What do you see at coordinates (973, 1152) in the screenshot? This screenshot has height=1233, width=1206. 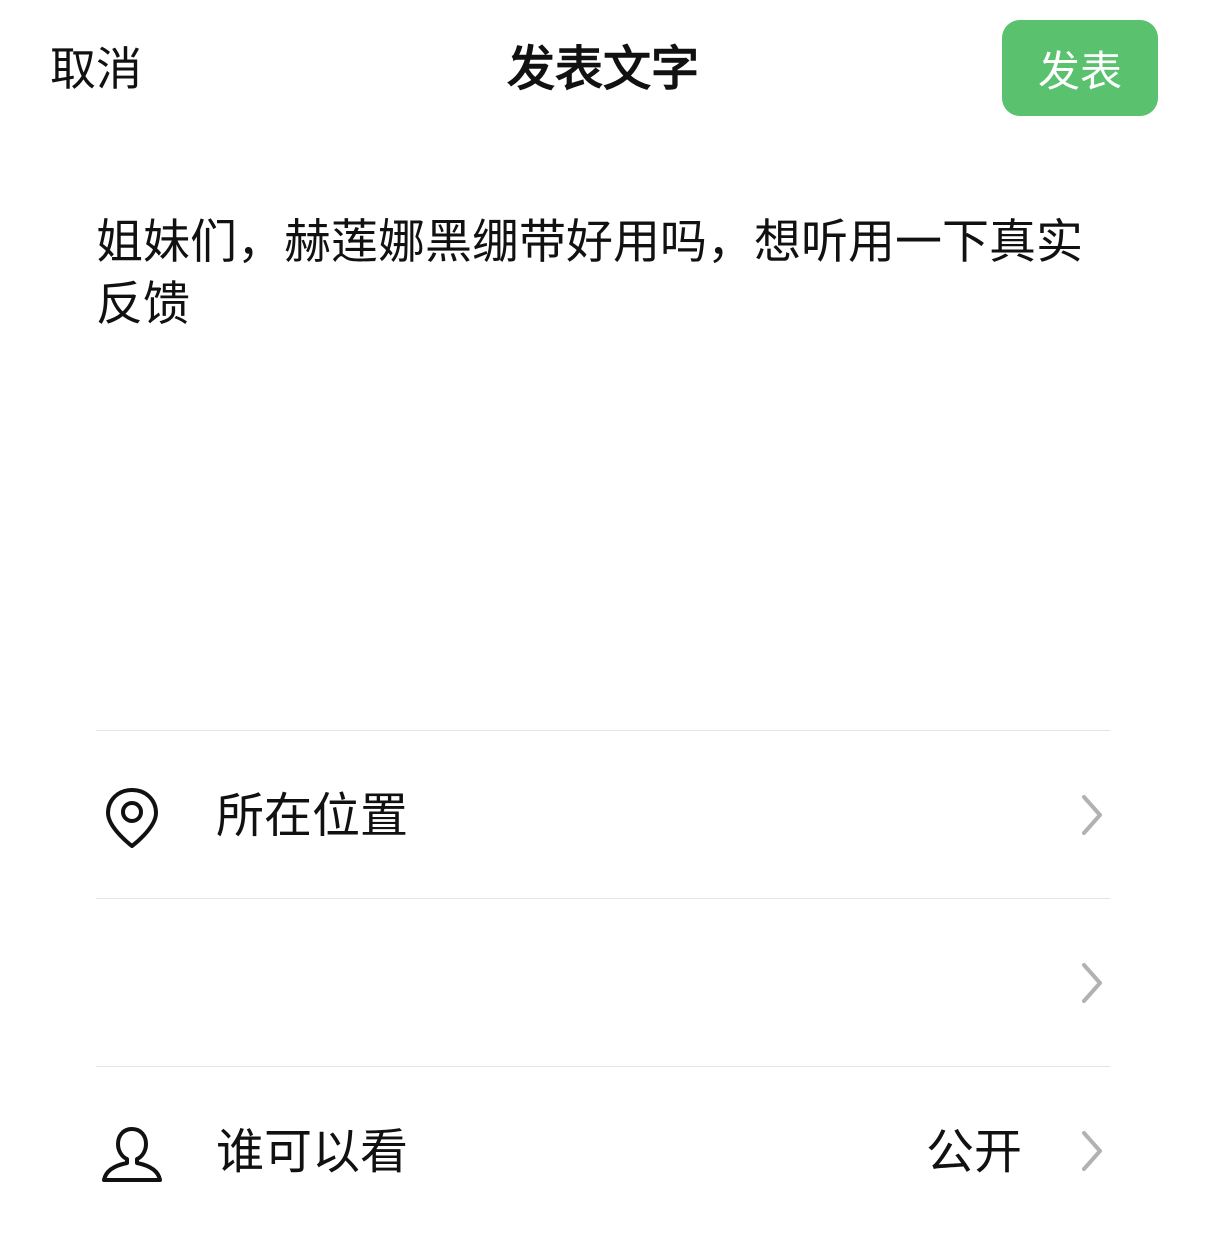 I see `visibility-value: 公开` at bounding box center [973, 1152].